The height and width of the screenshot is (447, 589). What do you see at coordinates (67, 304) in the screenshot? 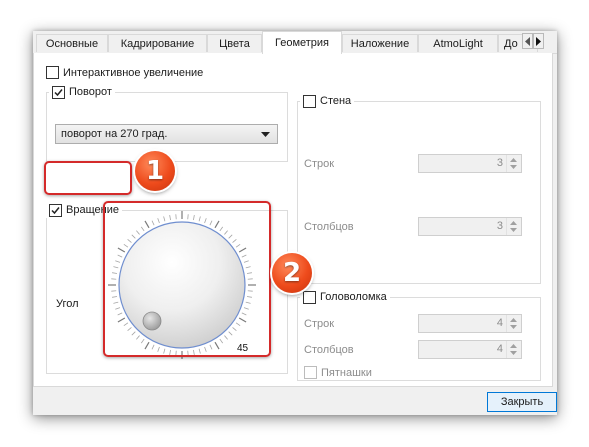
I see `angle-label: Угол` at bounding box center [67, 304].